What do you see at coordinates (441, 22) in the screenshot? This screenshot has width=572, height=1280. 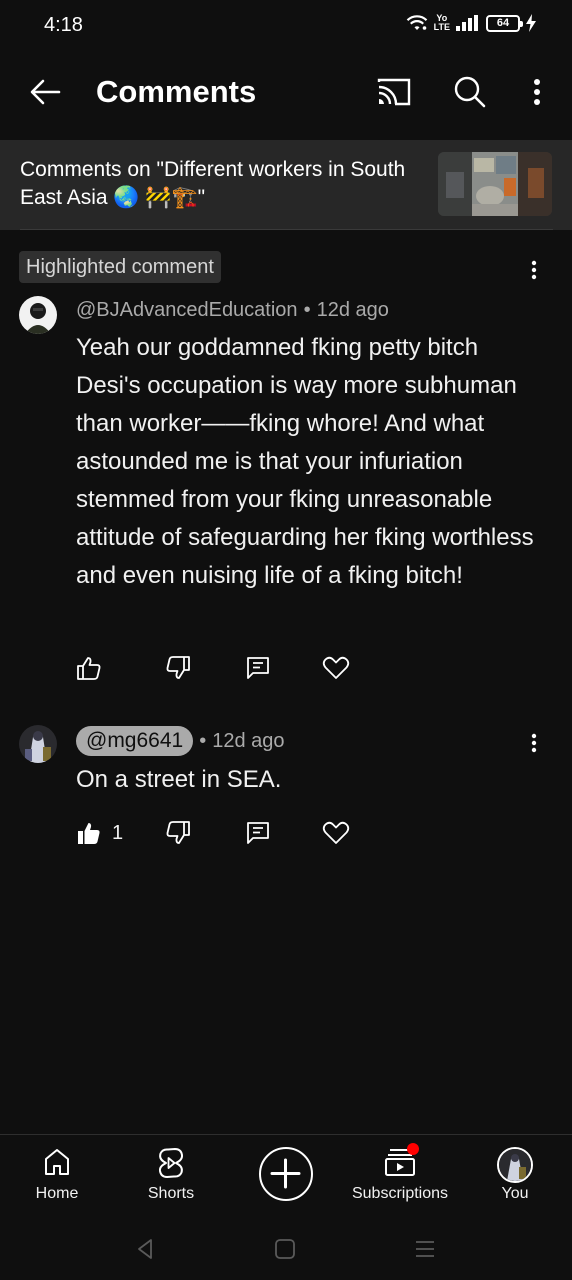 I see `volte-indicator: Yo LTE` at bounding box center [441, 22].